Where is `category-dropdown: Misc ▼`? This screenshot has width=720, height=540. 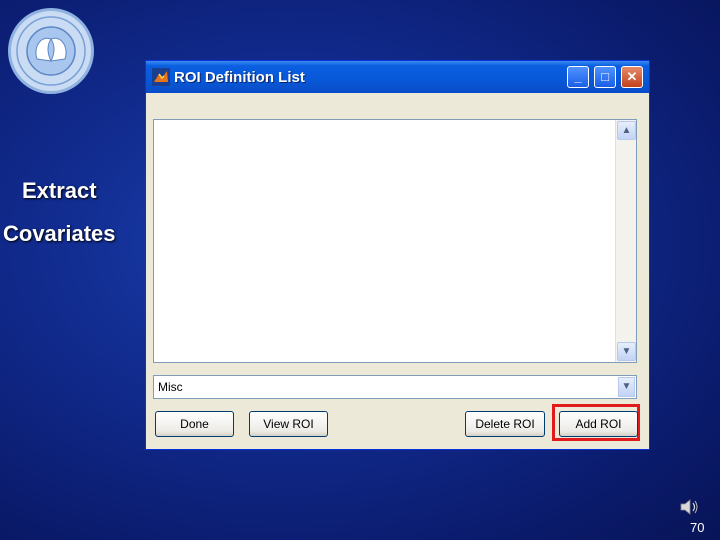 category-dropdown: Misc ▼ is located at coordinates (395, 387).